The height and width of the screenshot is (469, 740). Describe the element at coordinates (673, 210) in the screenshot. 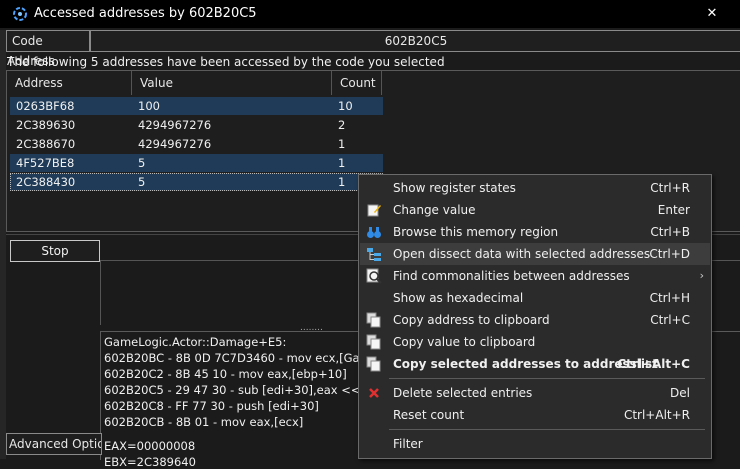

I see `menu-item-shortcut: Enter` at that location.